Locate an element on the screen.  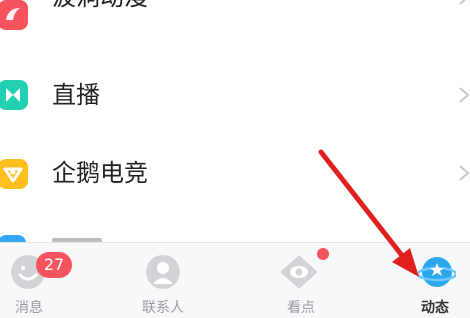
bodong-comic-icon is located at coordinates (14, 15).